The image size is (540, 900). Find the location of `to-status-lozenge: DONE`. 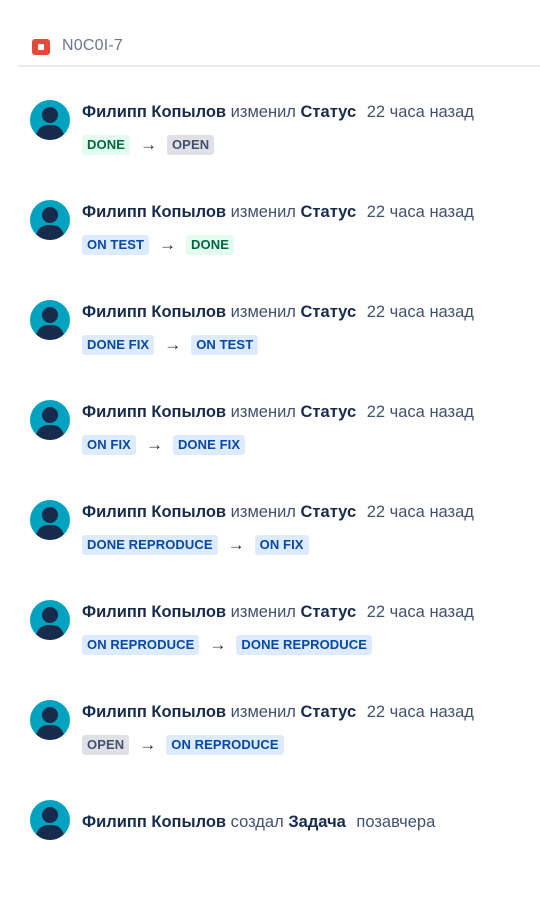

to-status-lozenge: DONE is located at coordinates (210, 245).